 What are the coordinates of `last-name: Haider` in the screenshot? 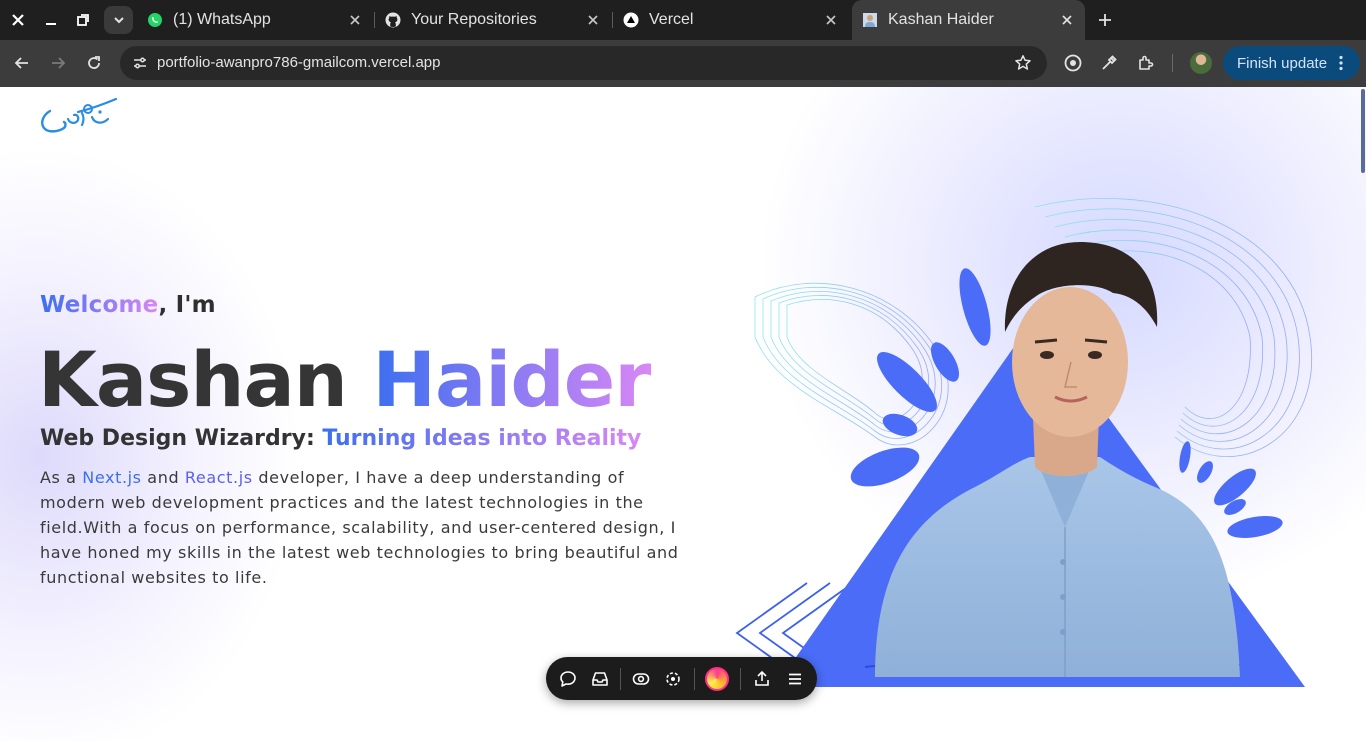 It's located at (511, 379).